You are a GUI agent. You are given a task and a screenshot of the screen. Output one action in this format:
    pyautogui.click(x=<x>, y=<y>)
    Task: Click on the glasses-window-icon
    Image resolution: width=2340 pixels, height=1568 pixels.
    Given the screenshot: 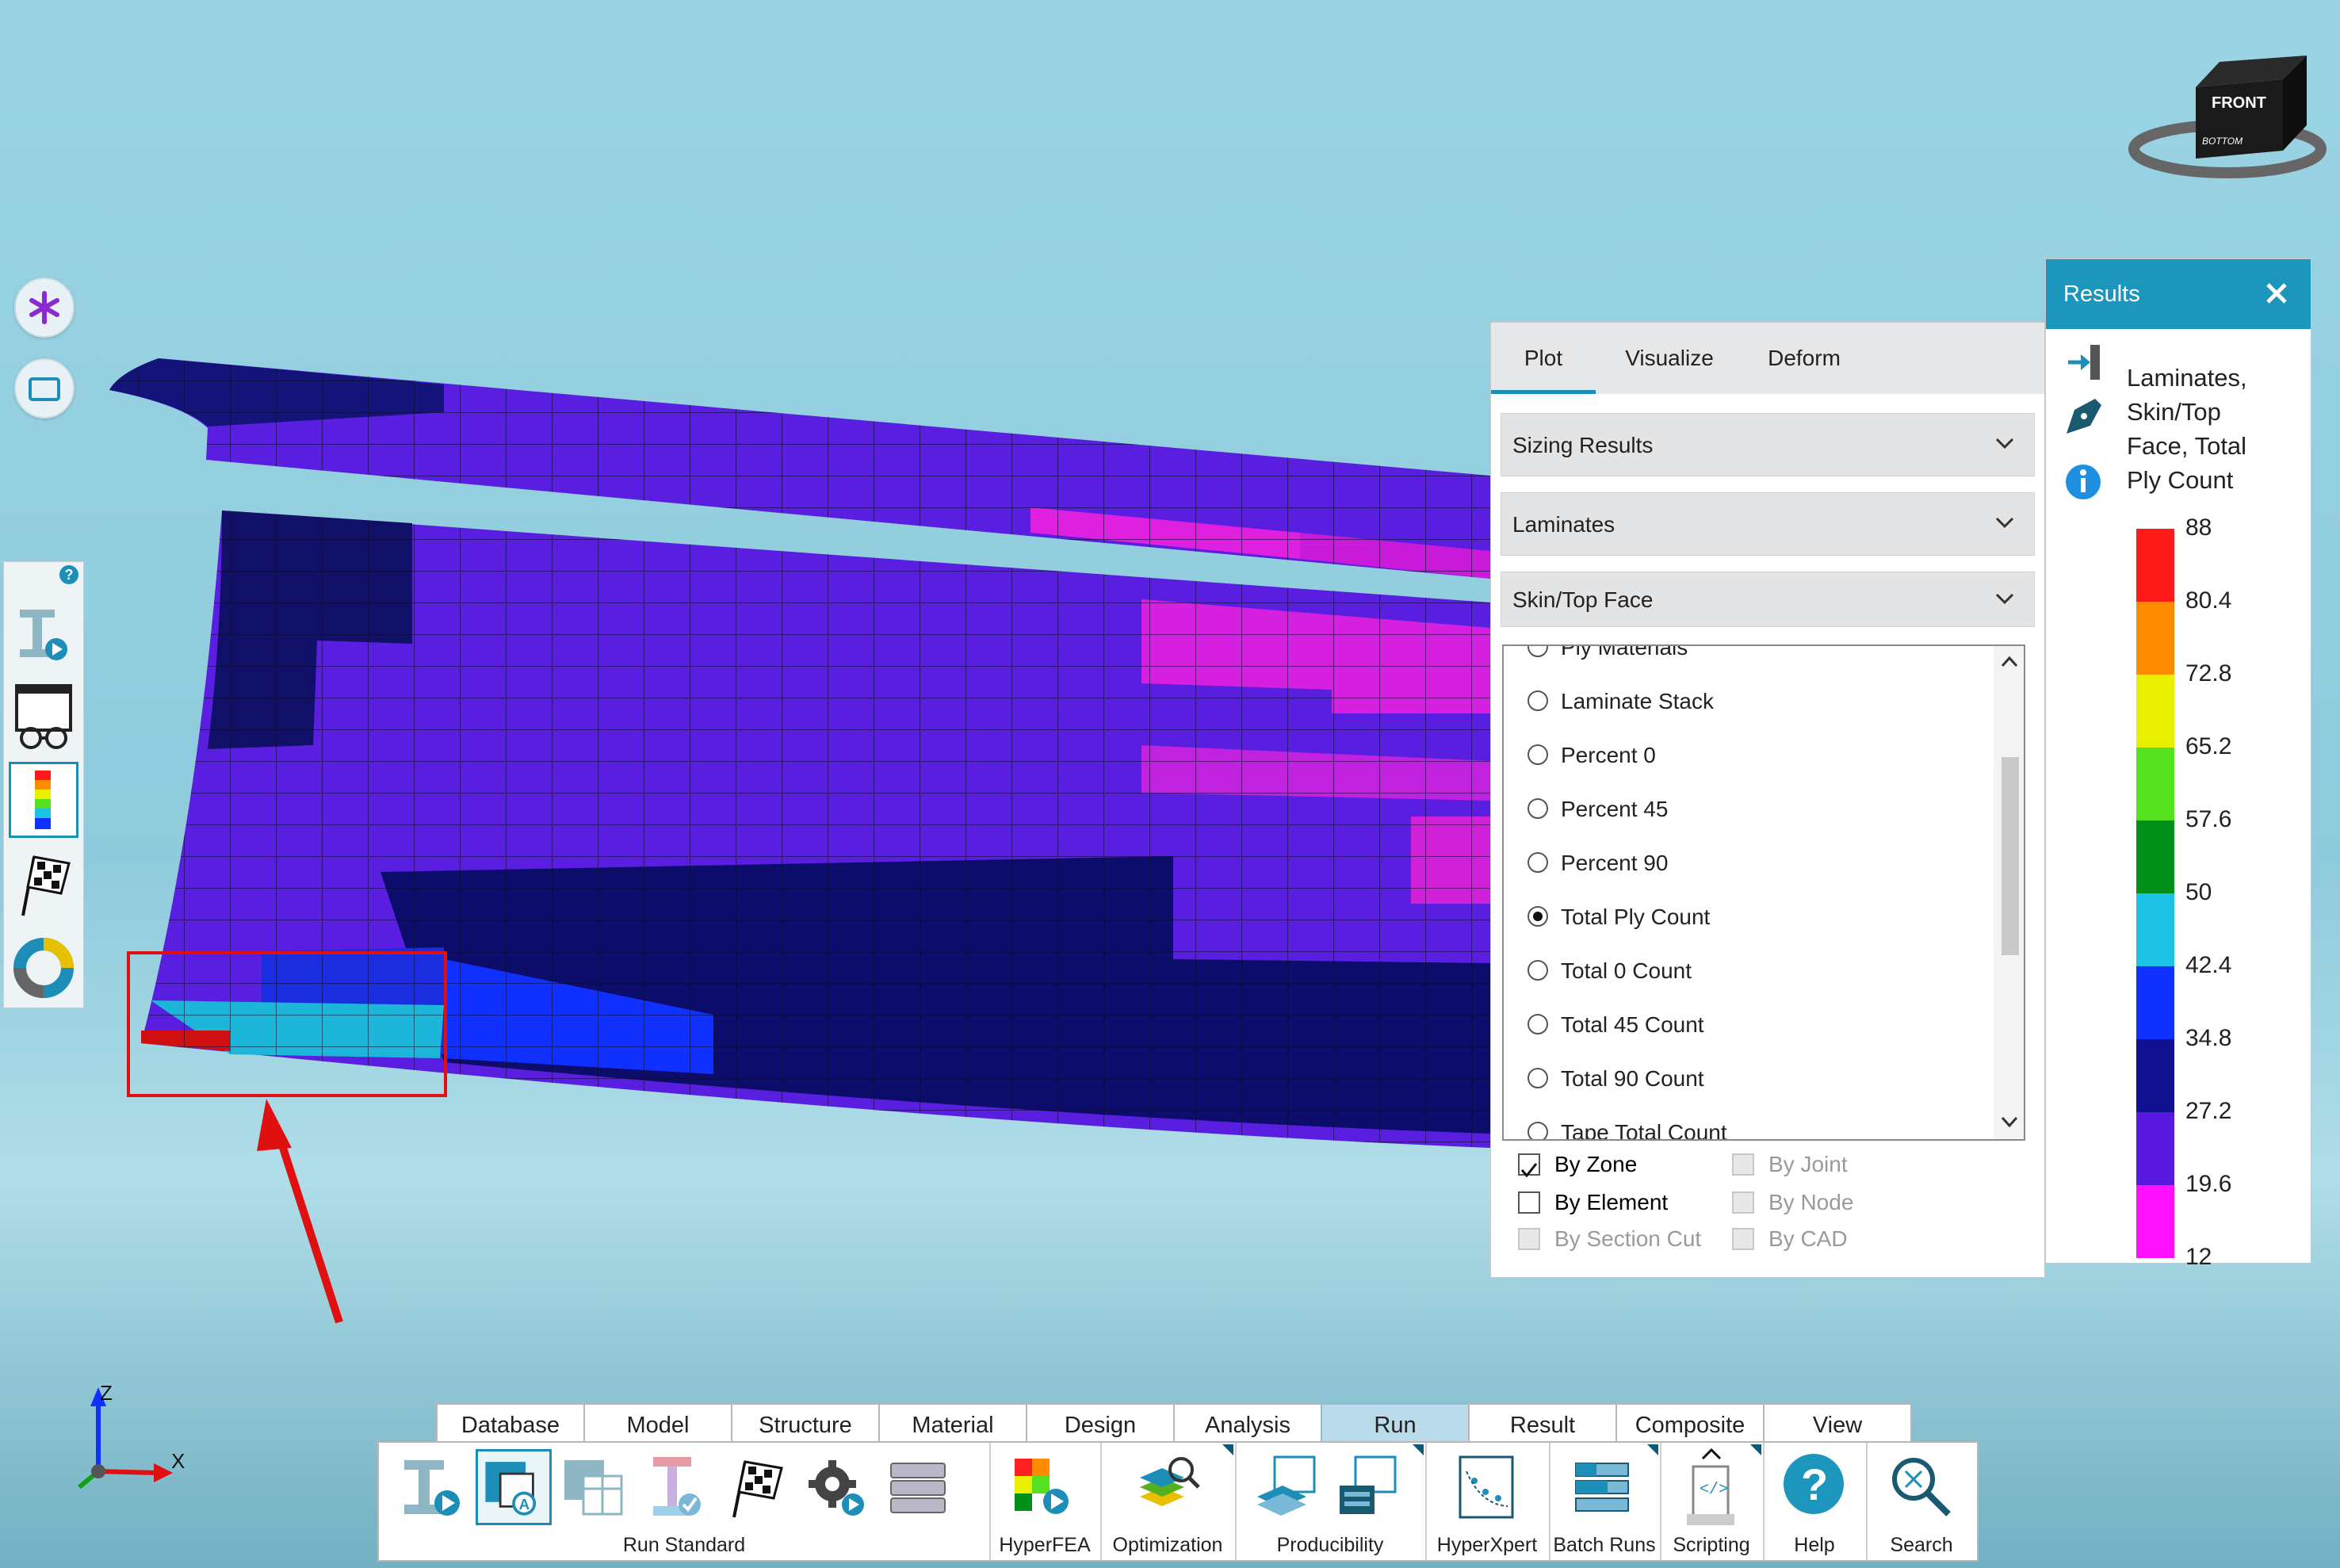 What is the action you would take?
    pyautogui.click(x=43, y=716)
    